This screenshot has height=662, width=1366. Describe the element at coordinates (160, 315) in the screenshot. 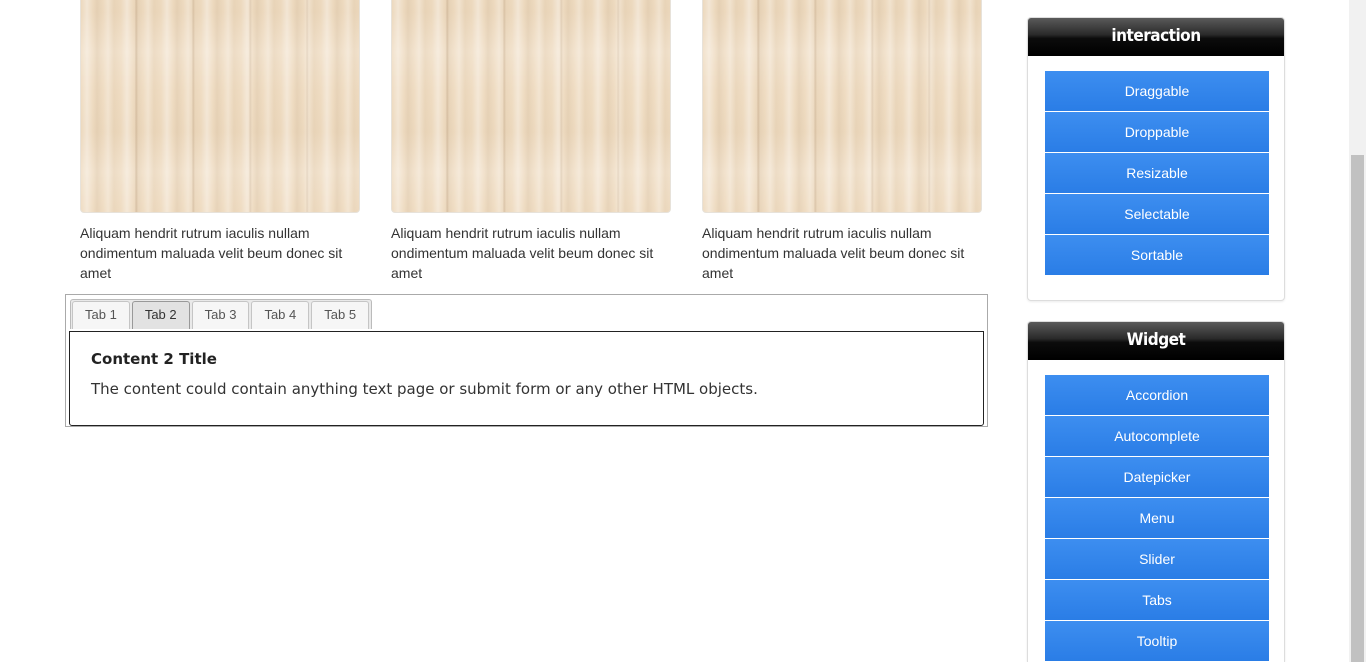

I see `tab-2: Tab 2` at that location.